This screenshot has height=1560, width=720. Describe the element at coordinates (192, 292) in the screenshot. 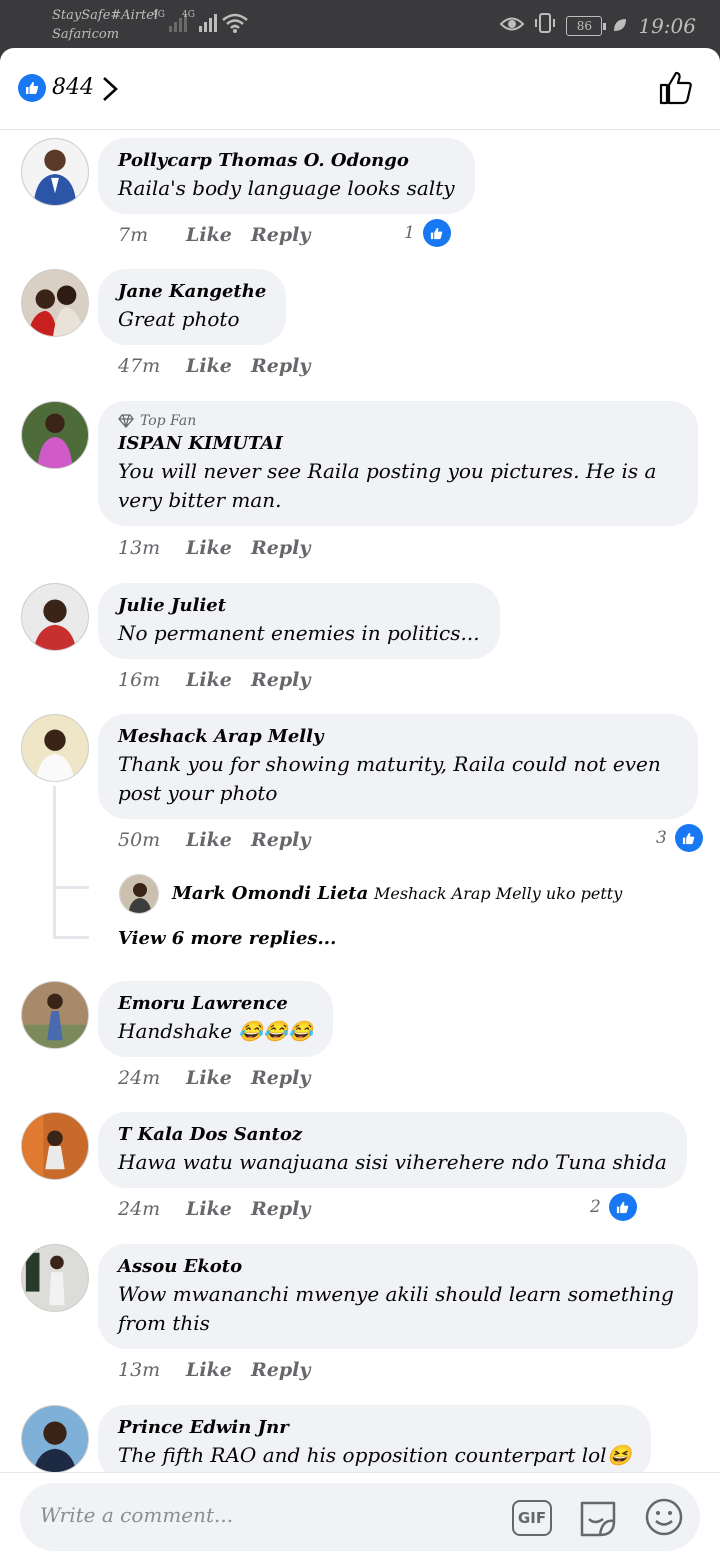

I see `comment-author: Jane Kangethe` at that location.